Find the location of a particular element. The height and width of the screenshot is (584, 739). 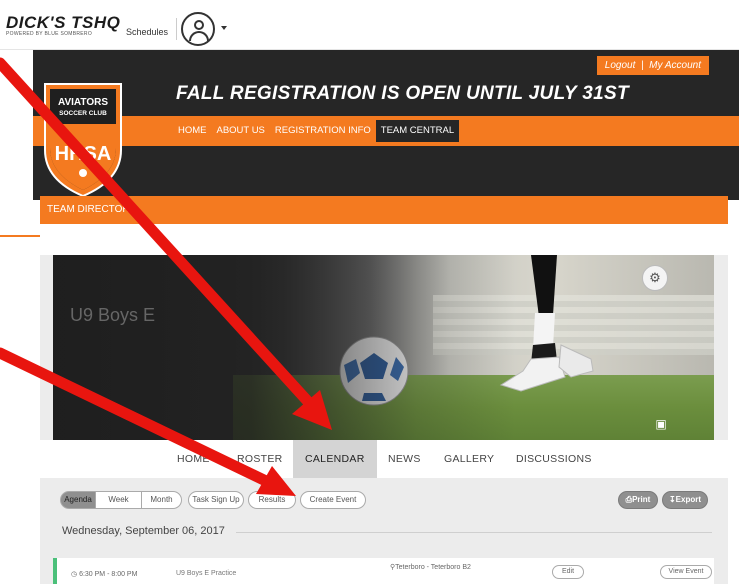

agenda-view-button: Agenda is located at coordinates (78, 500).